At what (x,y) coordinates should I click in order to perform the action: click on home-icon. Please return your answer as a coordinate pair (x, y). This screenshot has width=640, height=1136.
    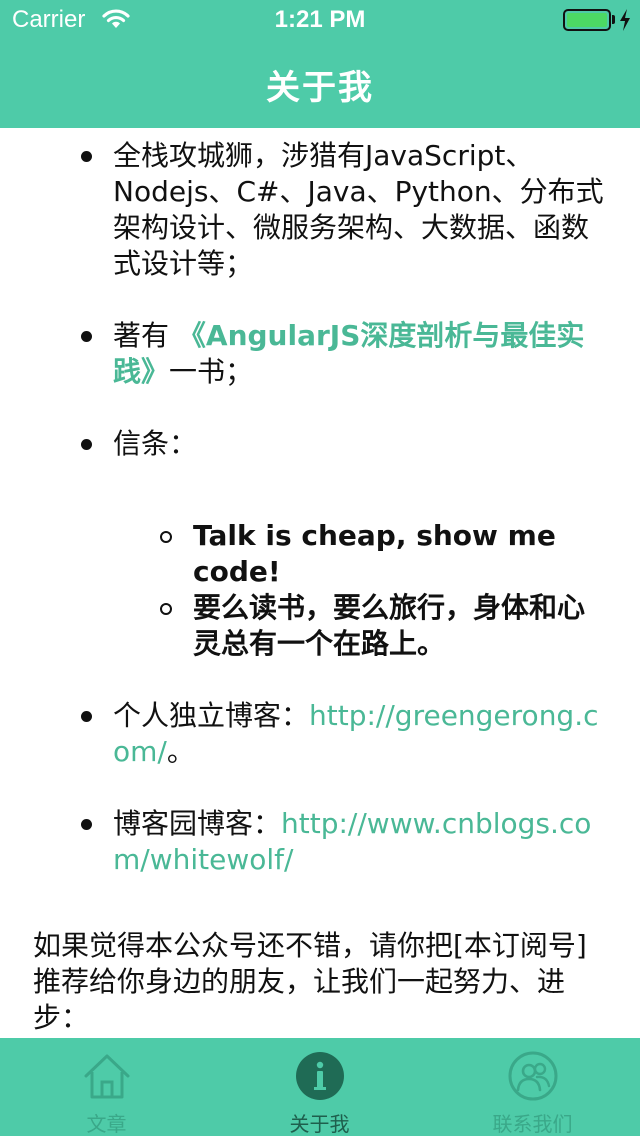
    Looking at the image, I should click on (106, 1076).